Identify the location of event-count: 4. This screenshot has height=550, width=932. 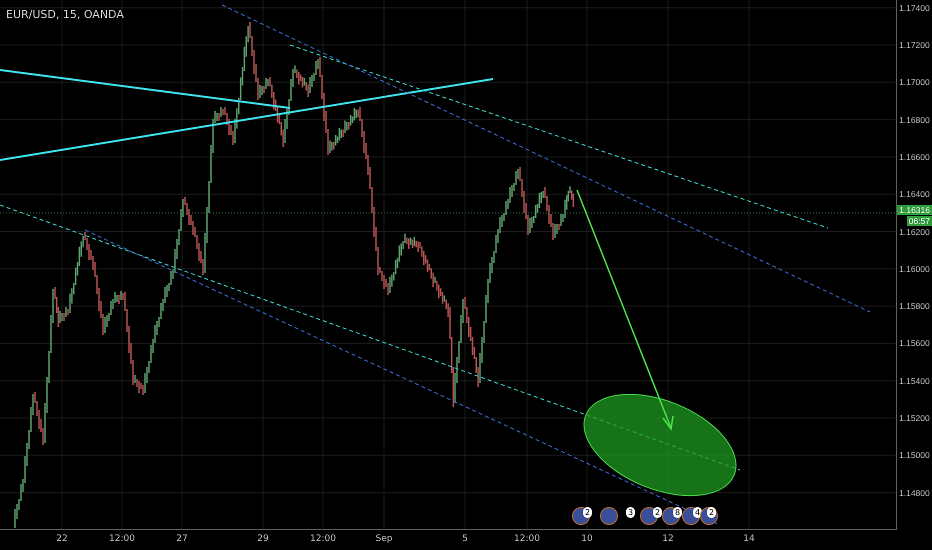
(697, 512).